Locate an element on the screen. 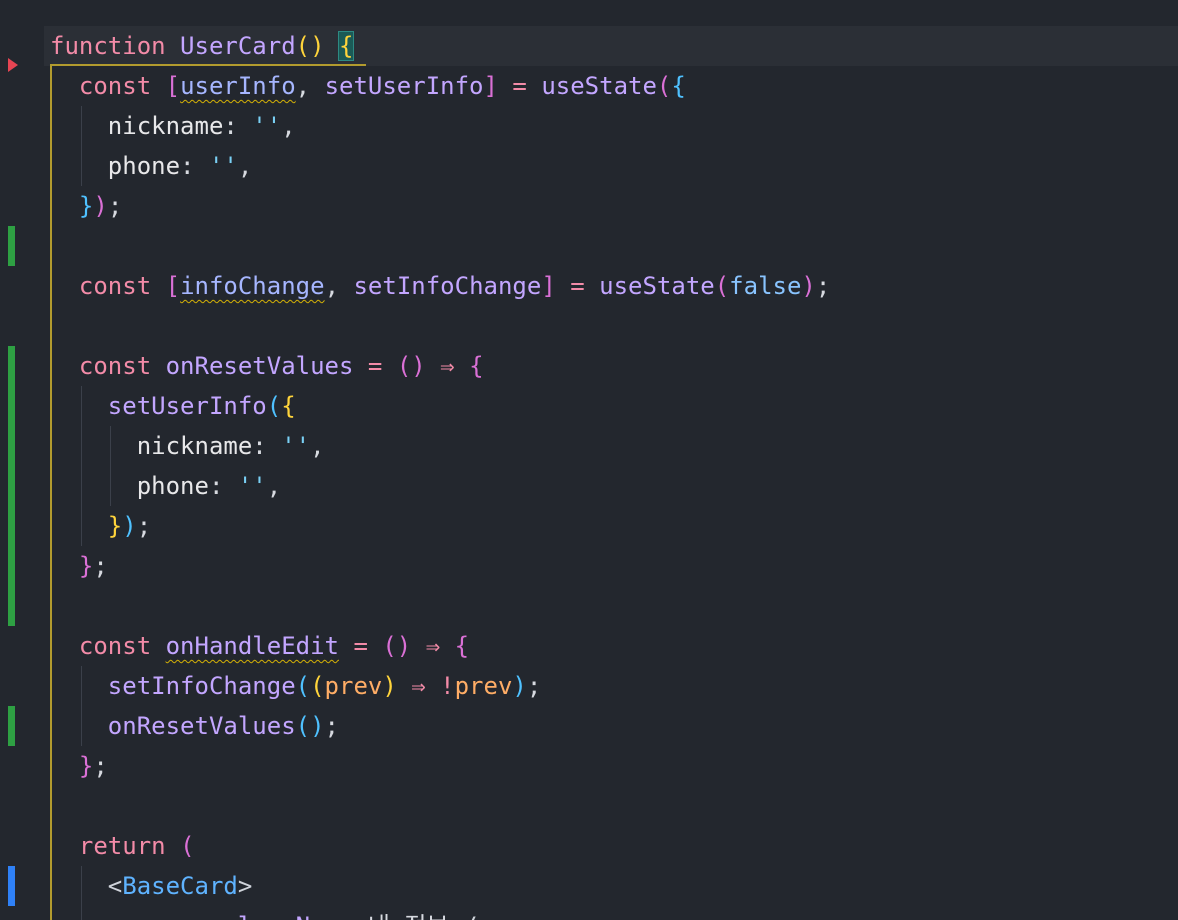 This screenshot has height=920, width=1178. code-token: return is located at coordinates (122, 846).